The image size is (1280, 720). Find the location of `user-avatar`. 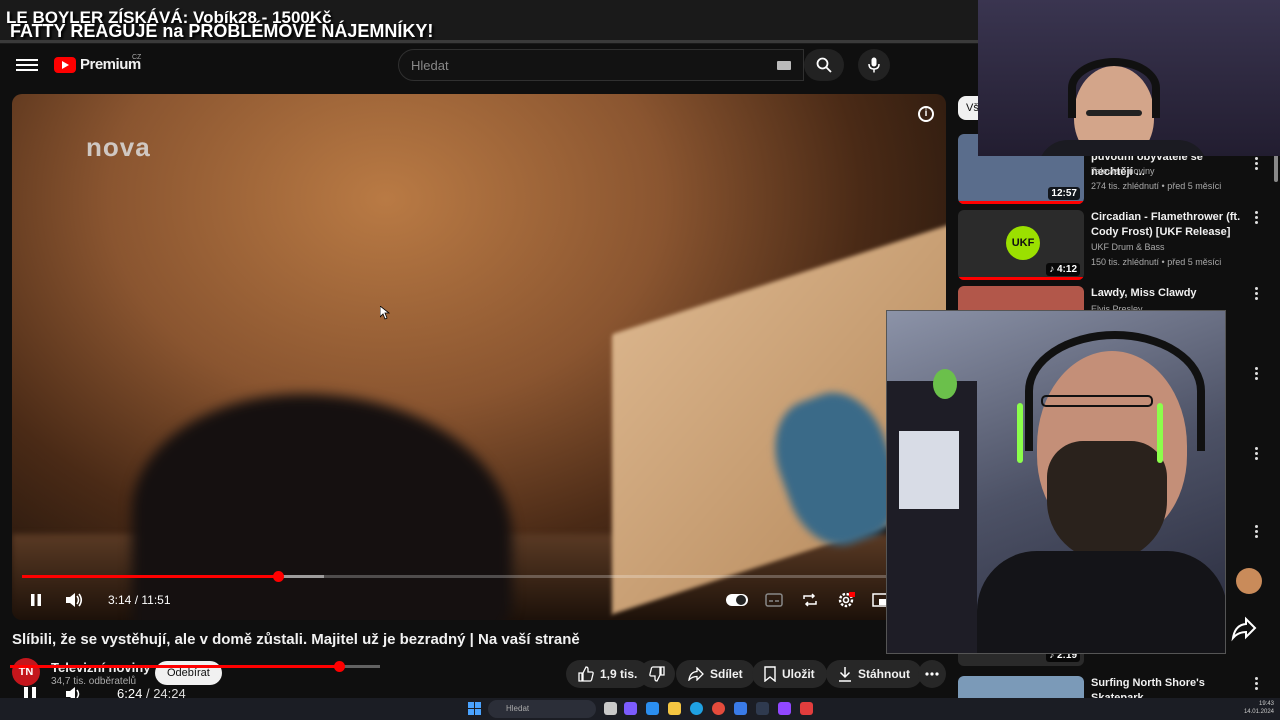

user-avatar is located at coordinates (1249, 581).